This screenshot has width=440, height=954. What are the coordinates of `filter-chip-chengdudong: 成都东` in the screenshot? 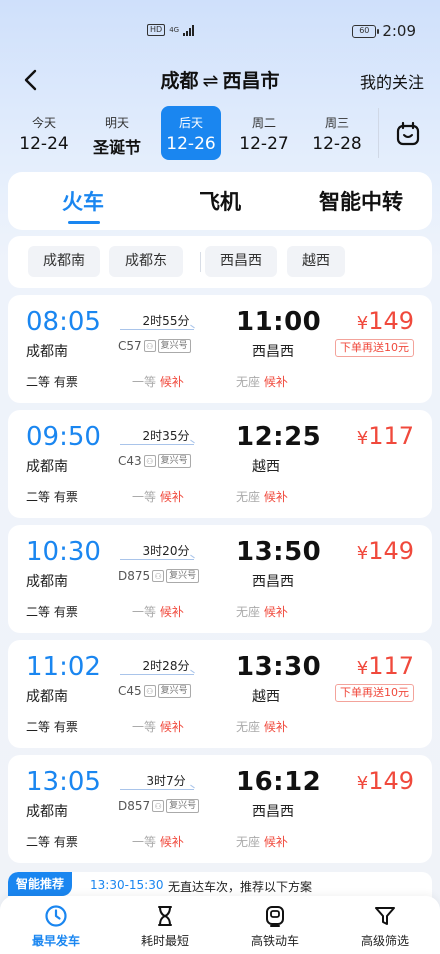 It's located at (146, 261).